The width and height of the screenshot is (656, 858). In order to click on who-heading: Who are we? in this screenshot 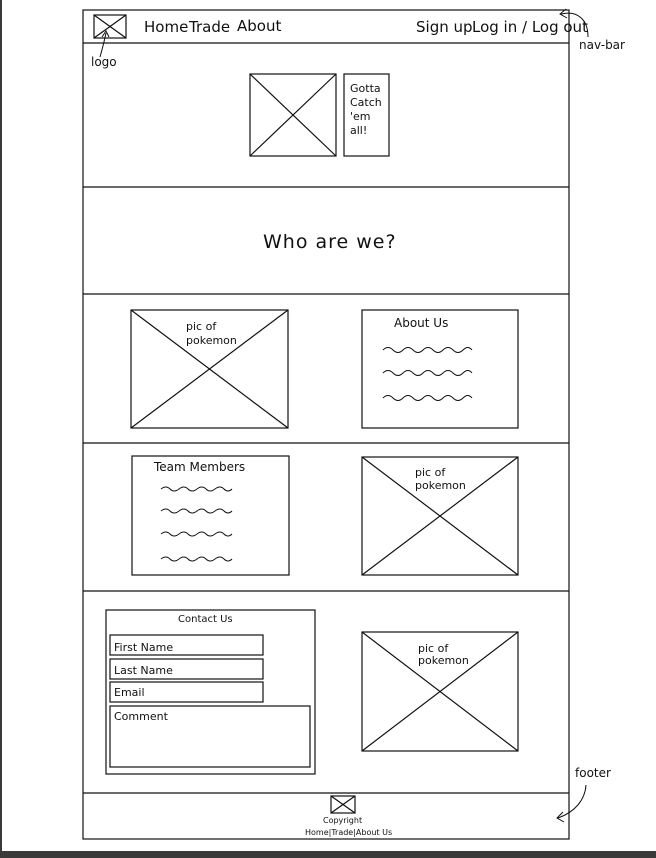, I will do `click(330, 242)`.